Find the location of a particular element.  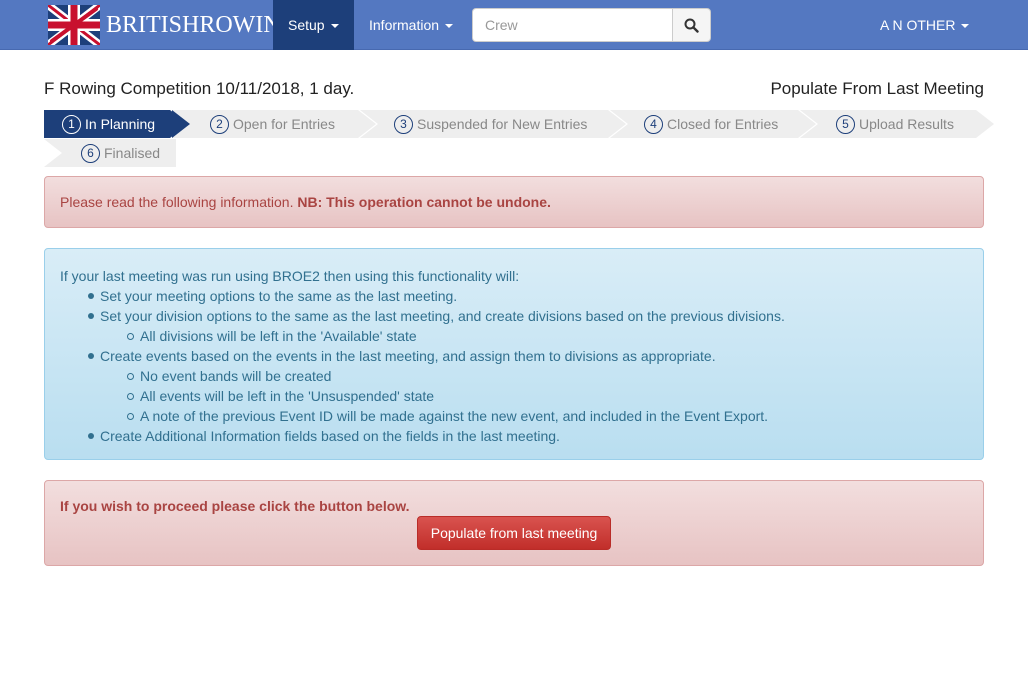

search-icon is located at coordinates (691, 25).